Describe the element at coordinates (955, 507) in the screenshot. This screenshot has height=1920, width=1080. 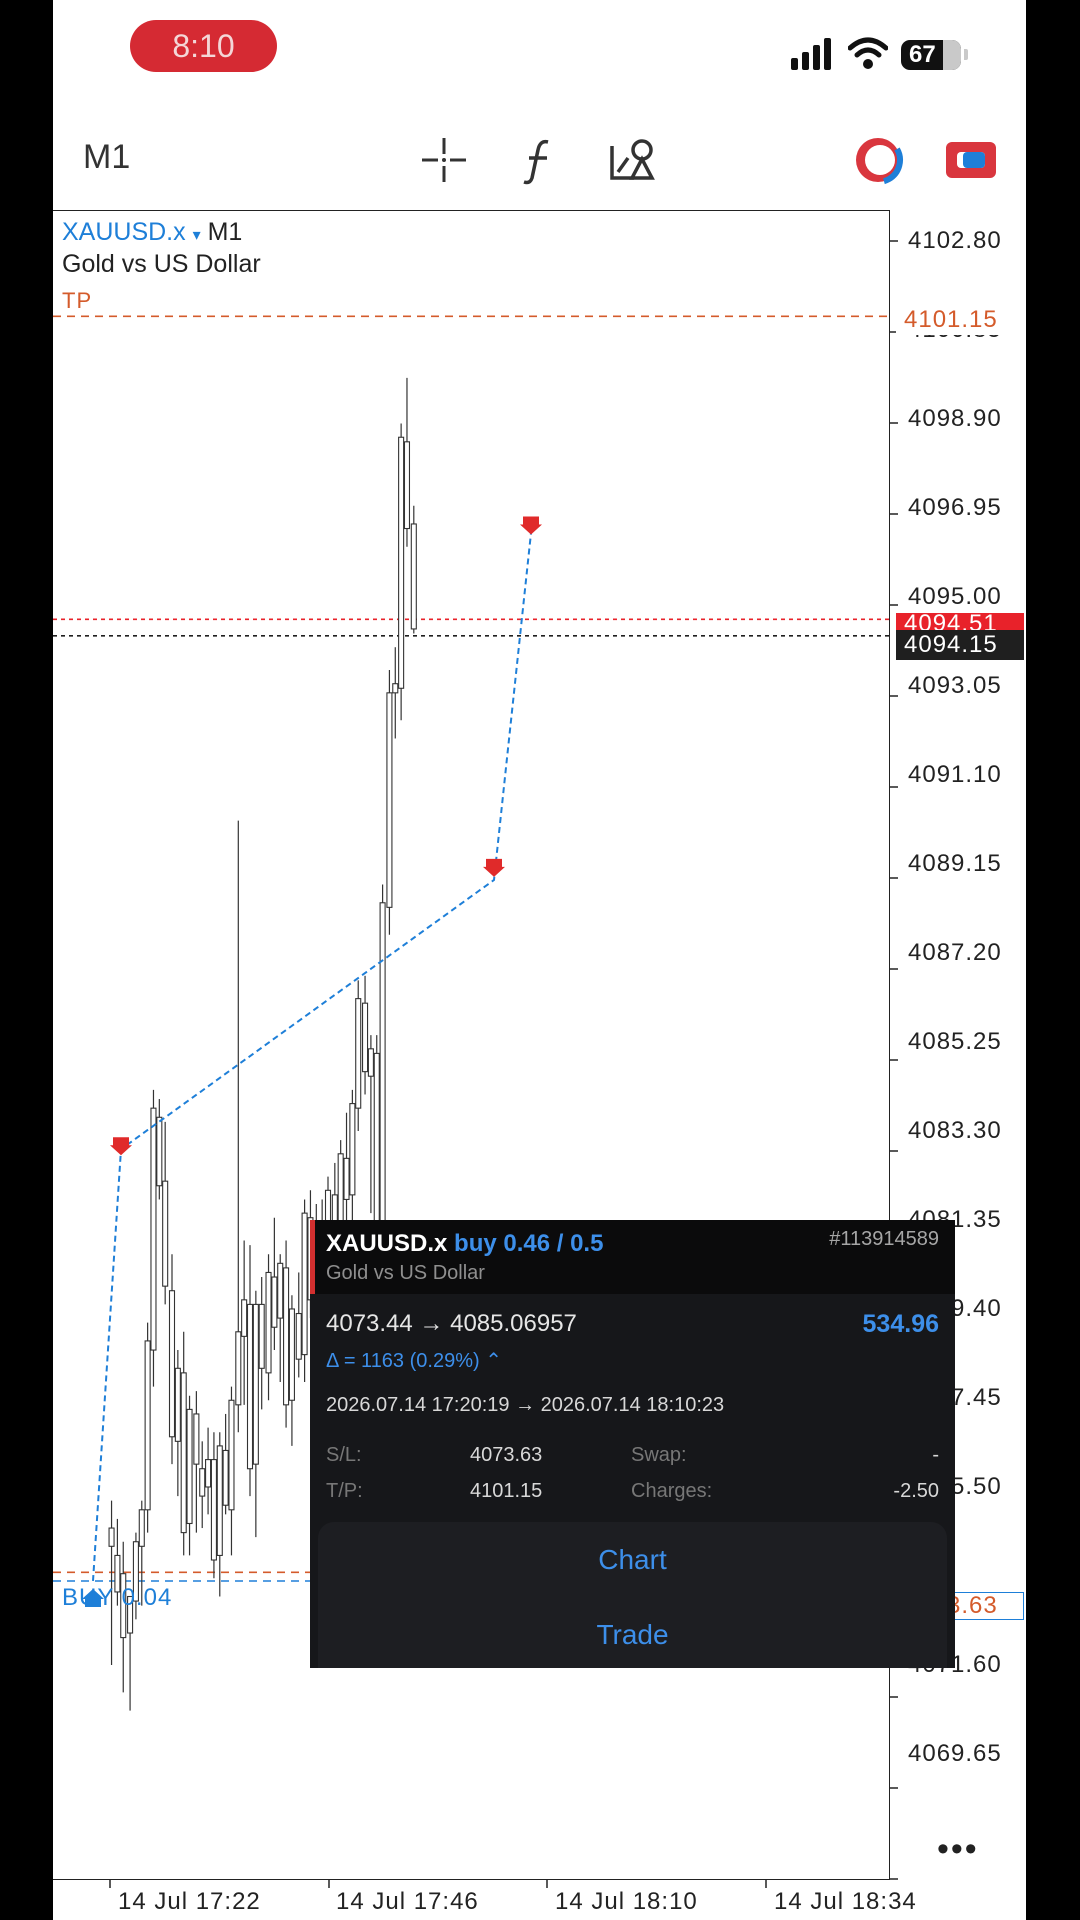
I see `price-axis-label: 4096.95` at that location.